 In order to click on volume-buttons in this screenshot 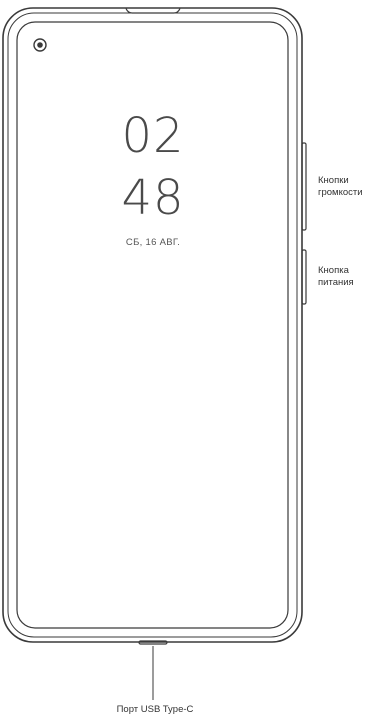, I will do `click(304, 186)`.